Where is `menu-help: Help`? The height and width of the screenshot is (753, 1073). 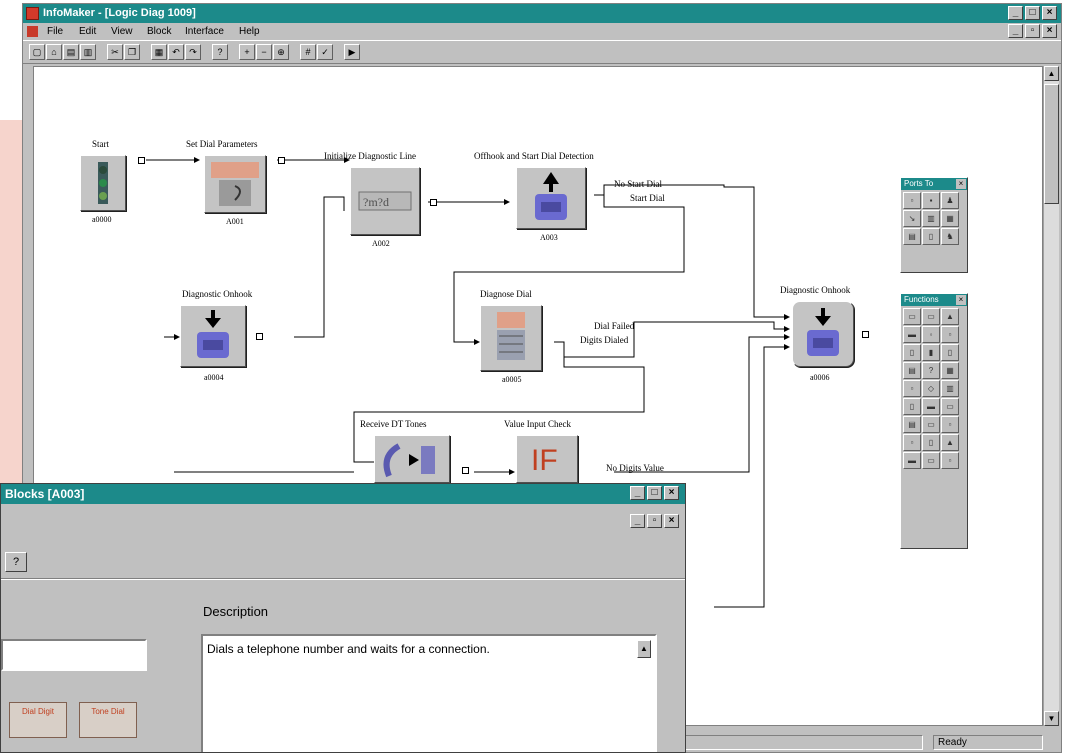
menu-help: Help is located at coordinates (249, 31).